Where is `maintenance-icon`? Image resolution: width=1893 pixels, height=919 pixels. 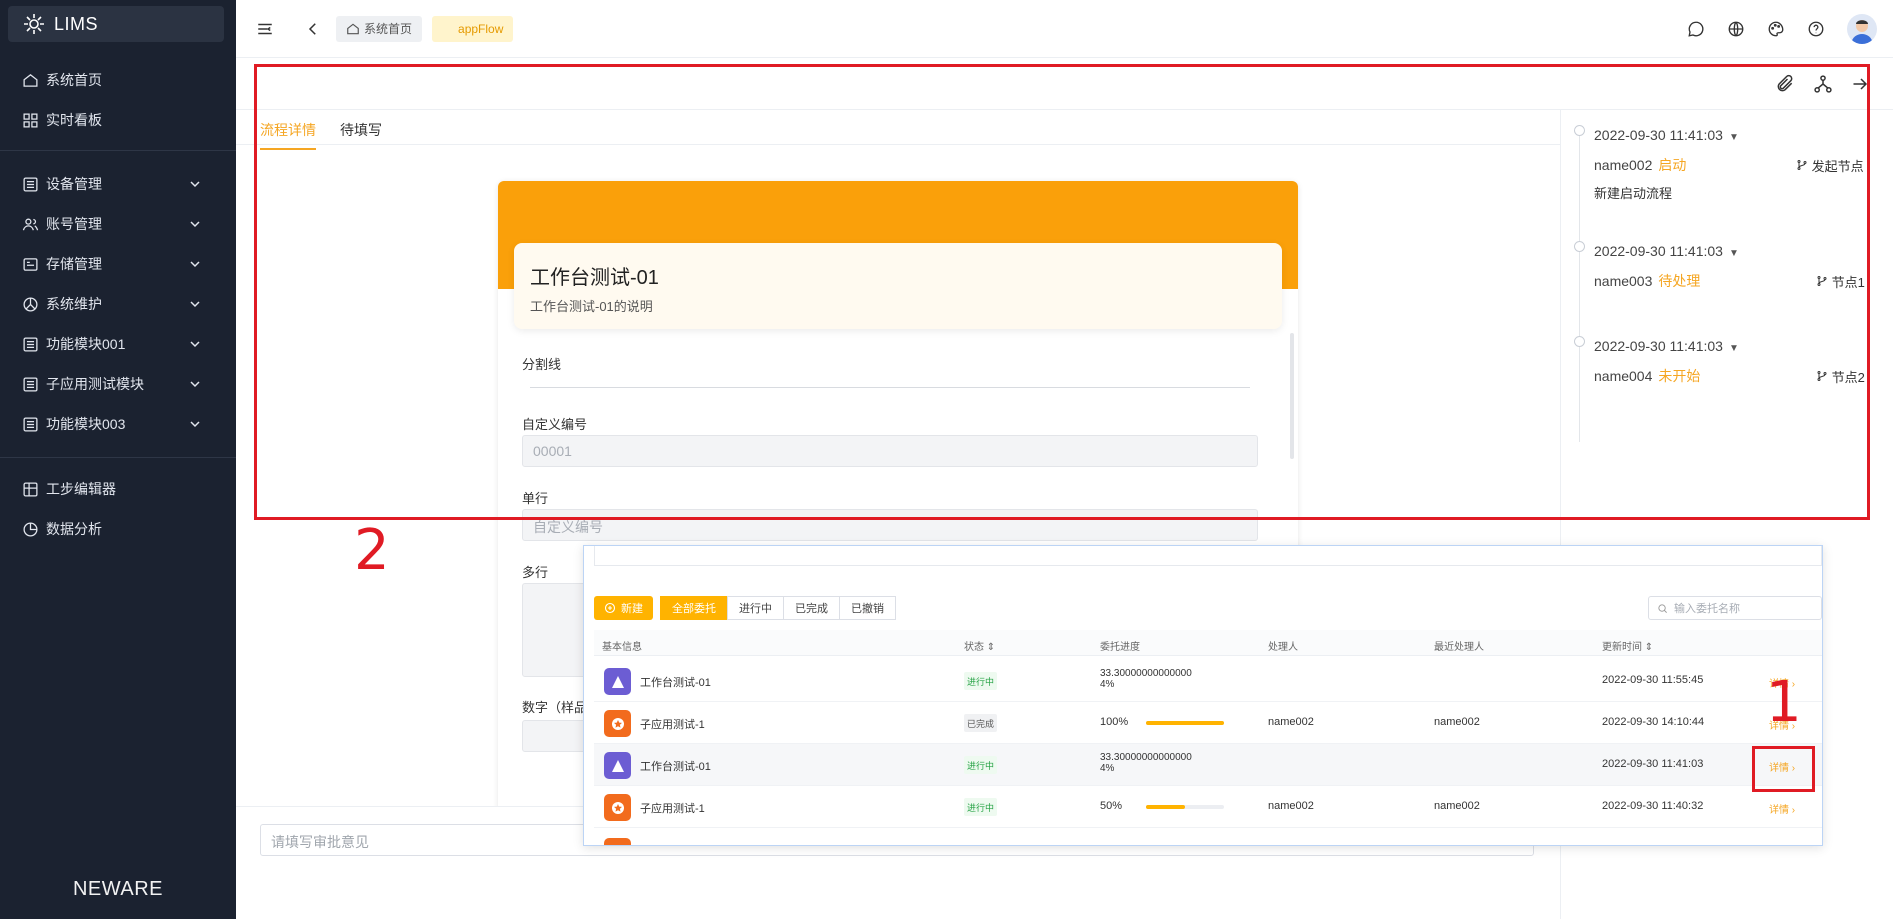 maintenance-icon is located at coordinates (30, 304).